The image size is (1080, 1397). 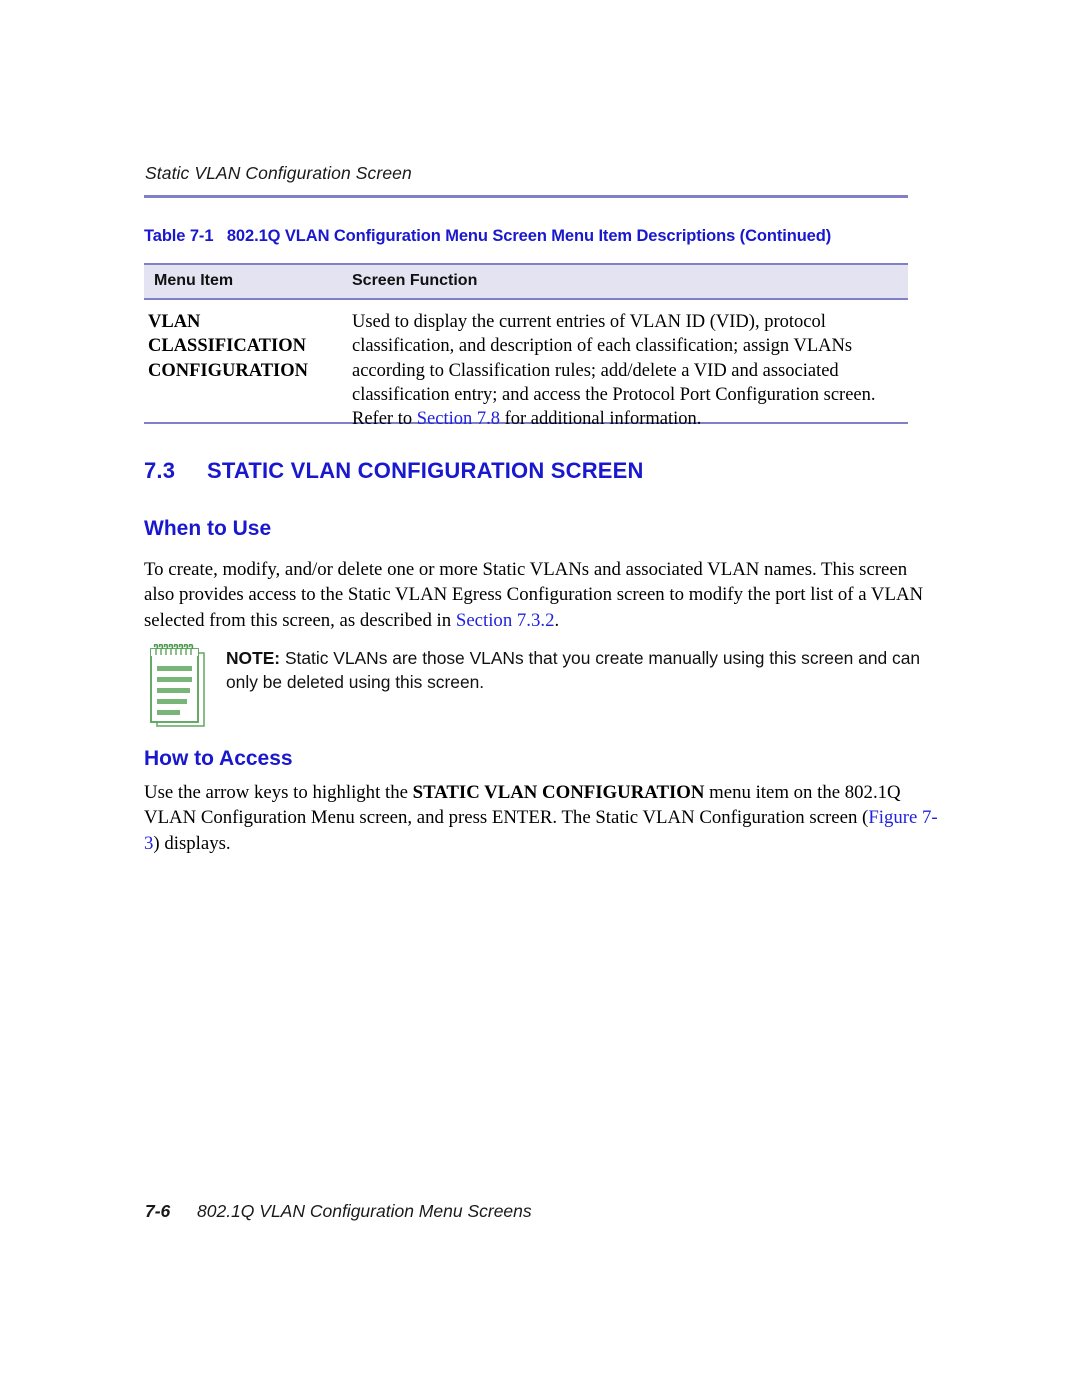 I want to click on note-label: NOTE:, so click(x=253, y=658).